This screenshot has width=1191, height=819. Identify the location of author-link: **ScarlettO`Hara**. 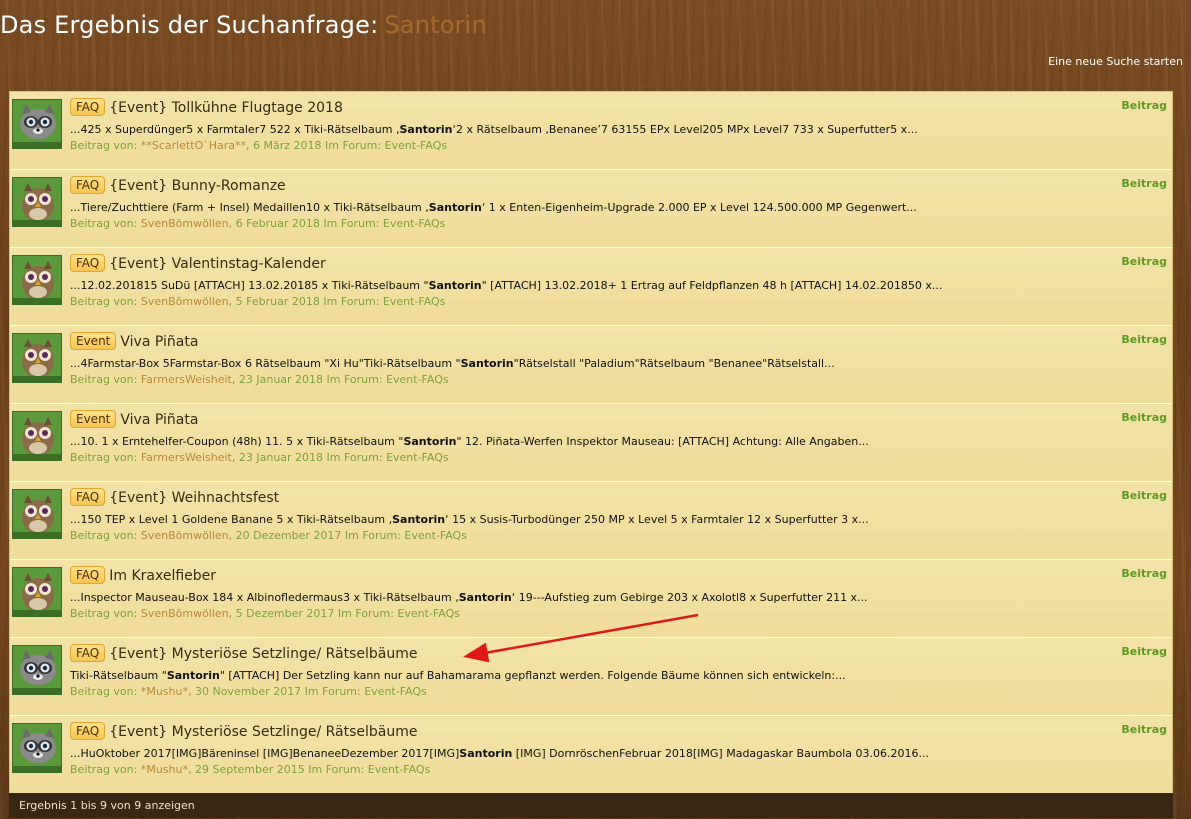
(193, 145).